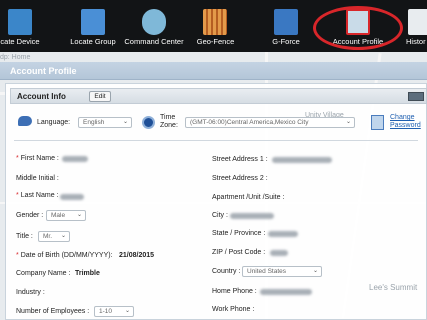  I want to click on gender-select: Male ⌄, so click(66, 215).